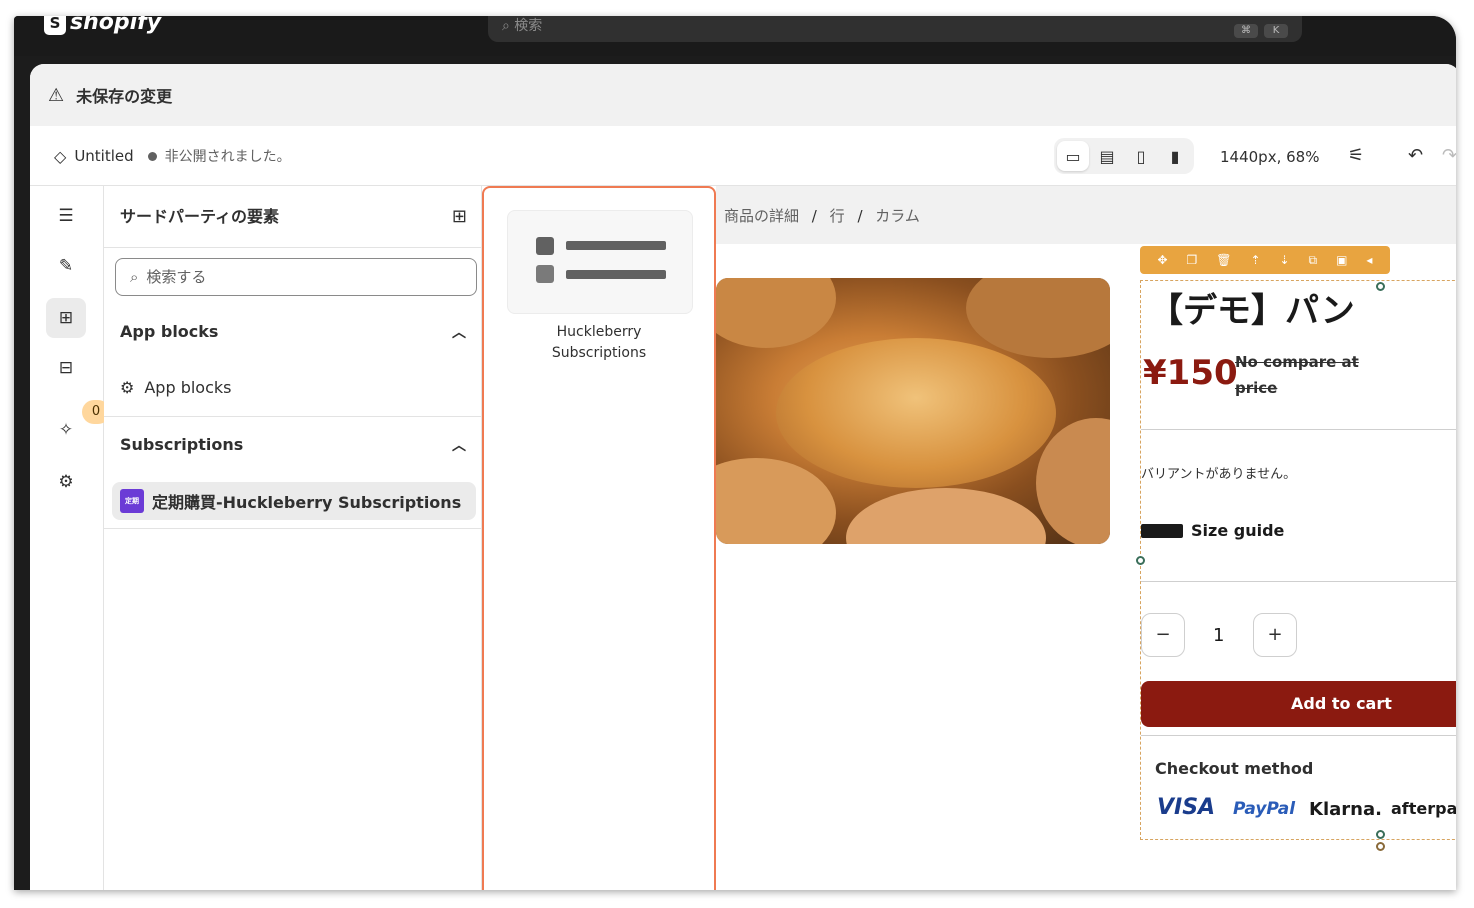 This screenshot has height=908, width=1474. What do you see at coordinates (913, 411) in the screenshot?
I see `product-image` at bounding box center [913, 411].